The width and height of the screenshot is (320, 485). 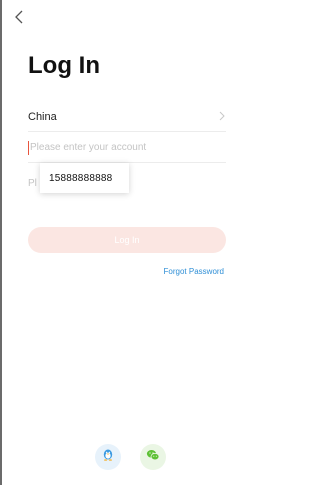 I want to click on qq-login-button, so click(x=108, y=457).